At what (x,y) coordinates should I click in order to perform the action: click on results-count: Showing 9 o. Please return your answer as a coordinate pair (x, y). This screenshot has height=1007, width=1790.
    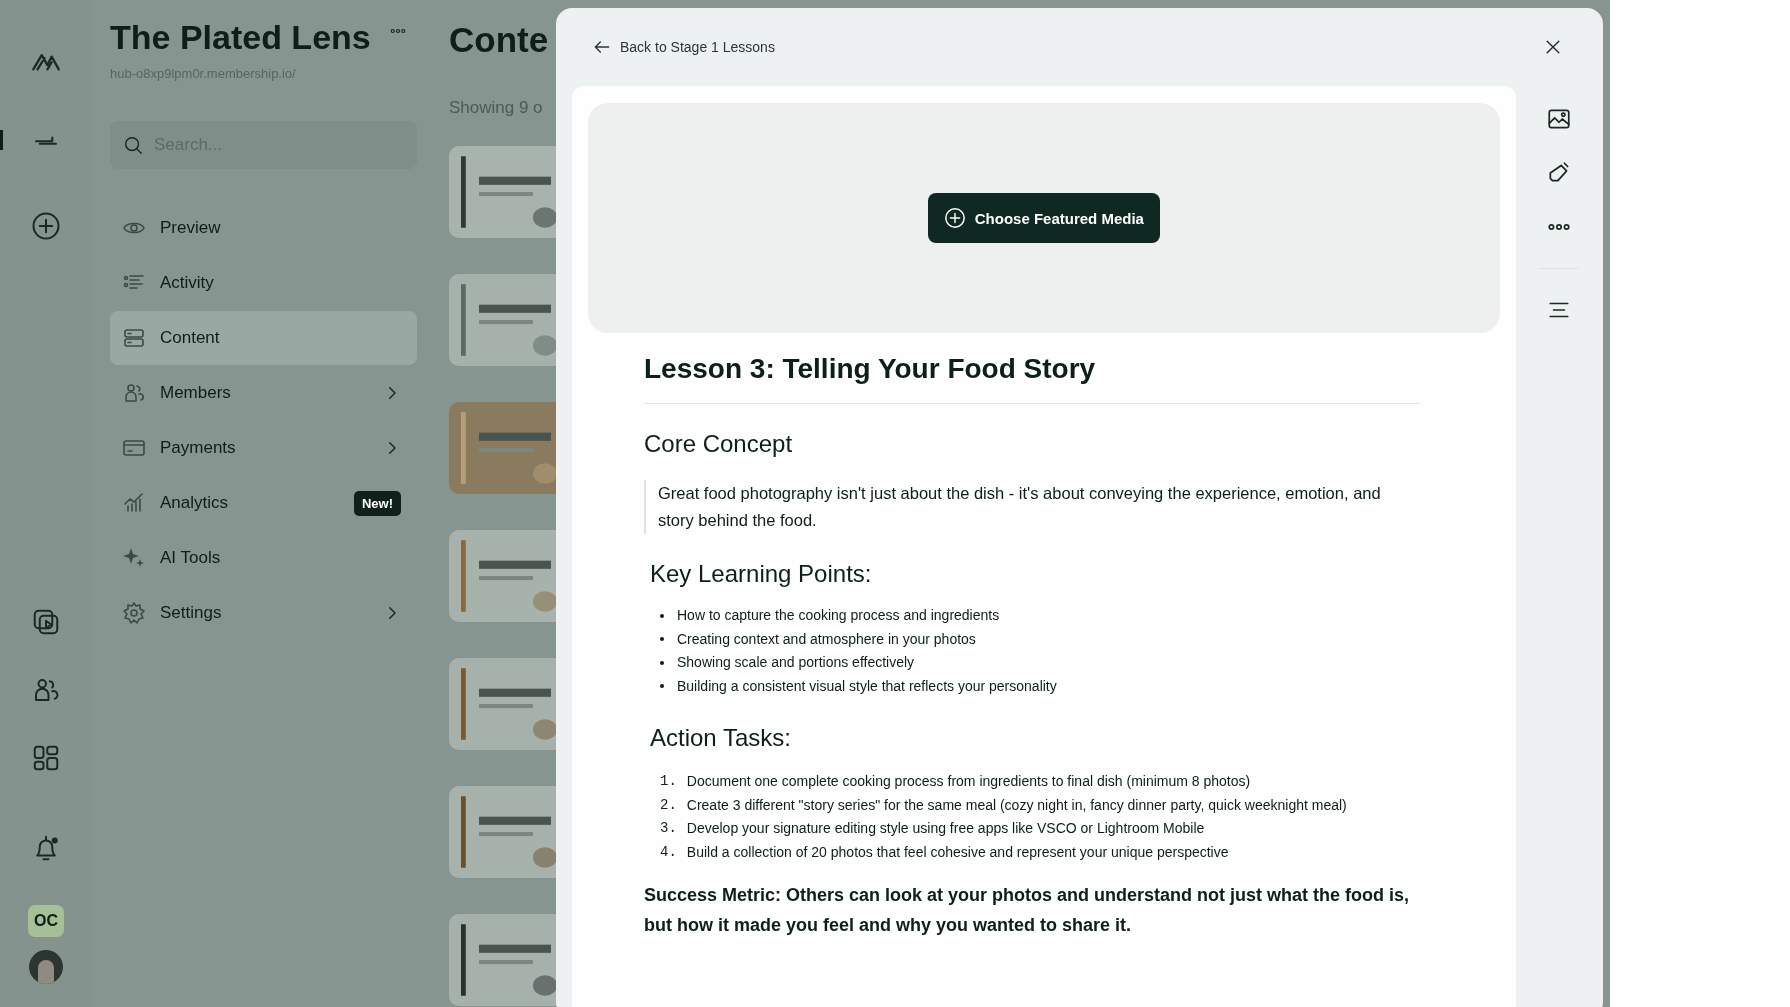
    Looking at the image, I should click on (496, 108).